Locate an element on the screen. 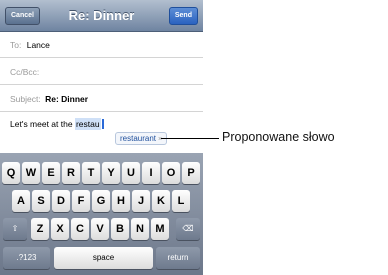  key-g: G is located at coordinates (101, 201).